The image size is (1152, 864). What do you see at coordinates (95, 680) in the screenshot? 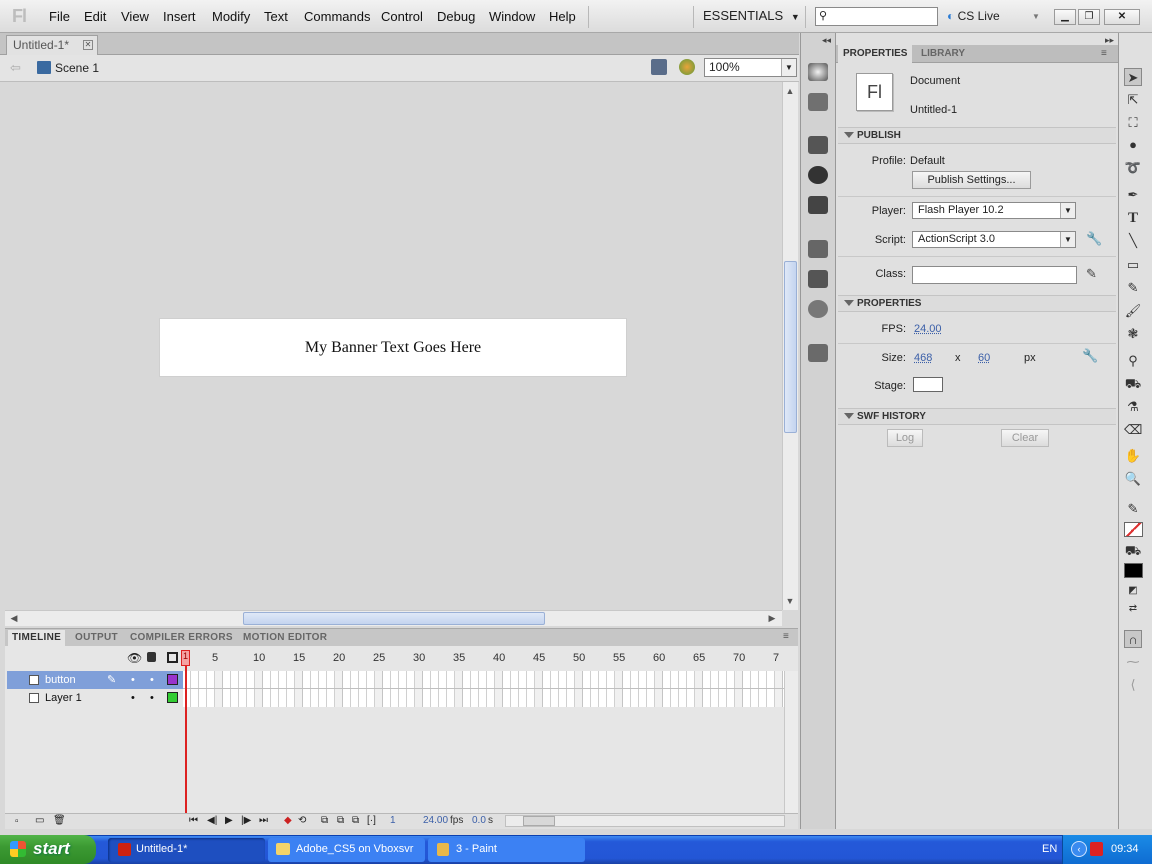
I see `layer-row-button: button ✎ • •` at bounding box center [95, 680].